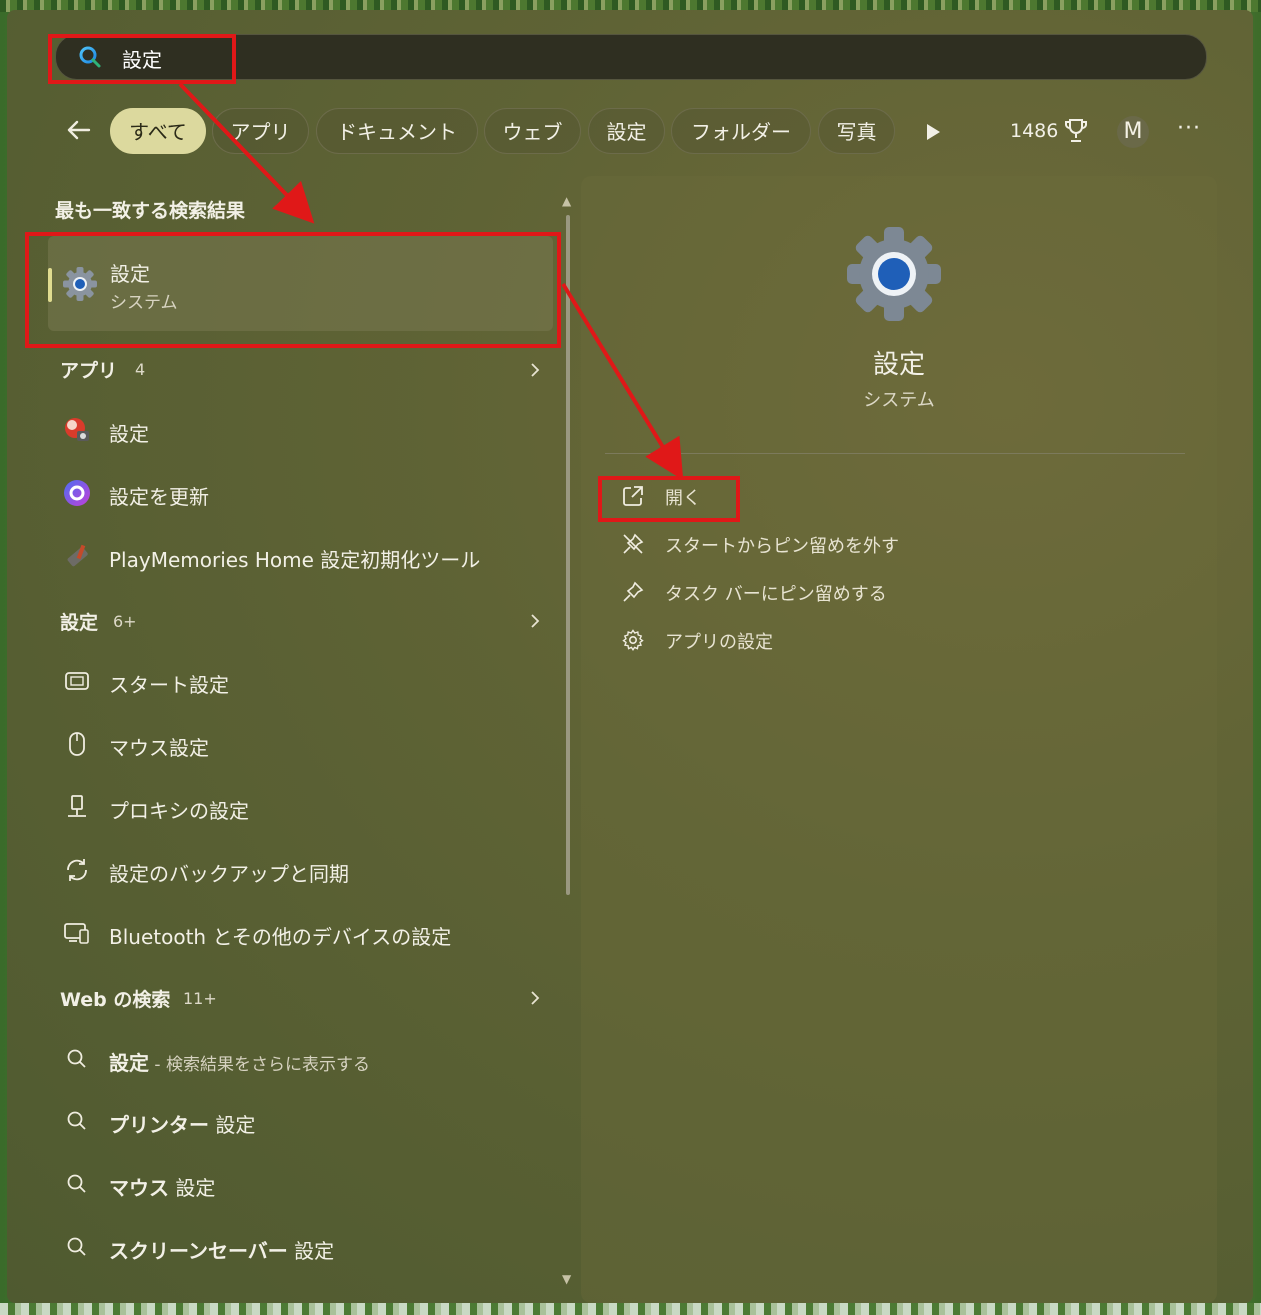 The image size is (1261, 1315). I want to click on list-item-label: プリンター 設定, so click(182, 1125).